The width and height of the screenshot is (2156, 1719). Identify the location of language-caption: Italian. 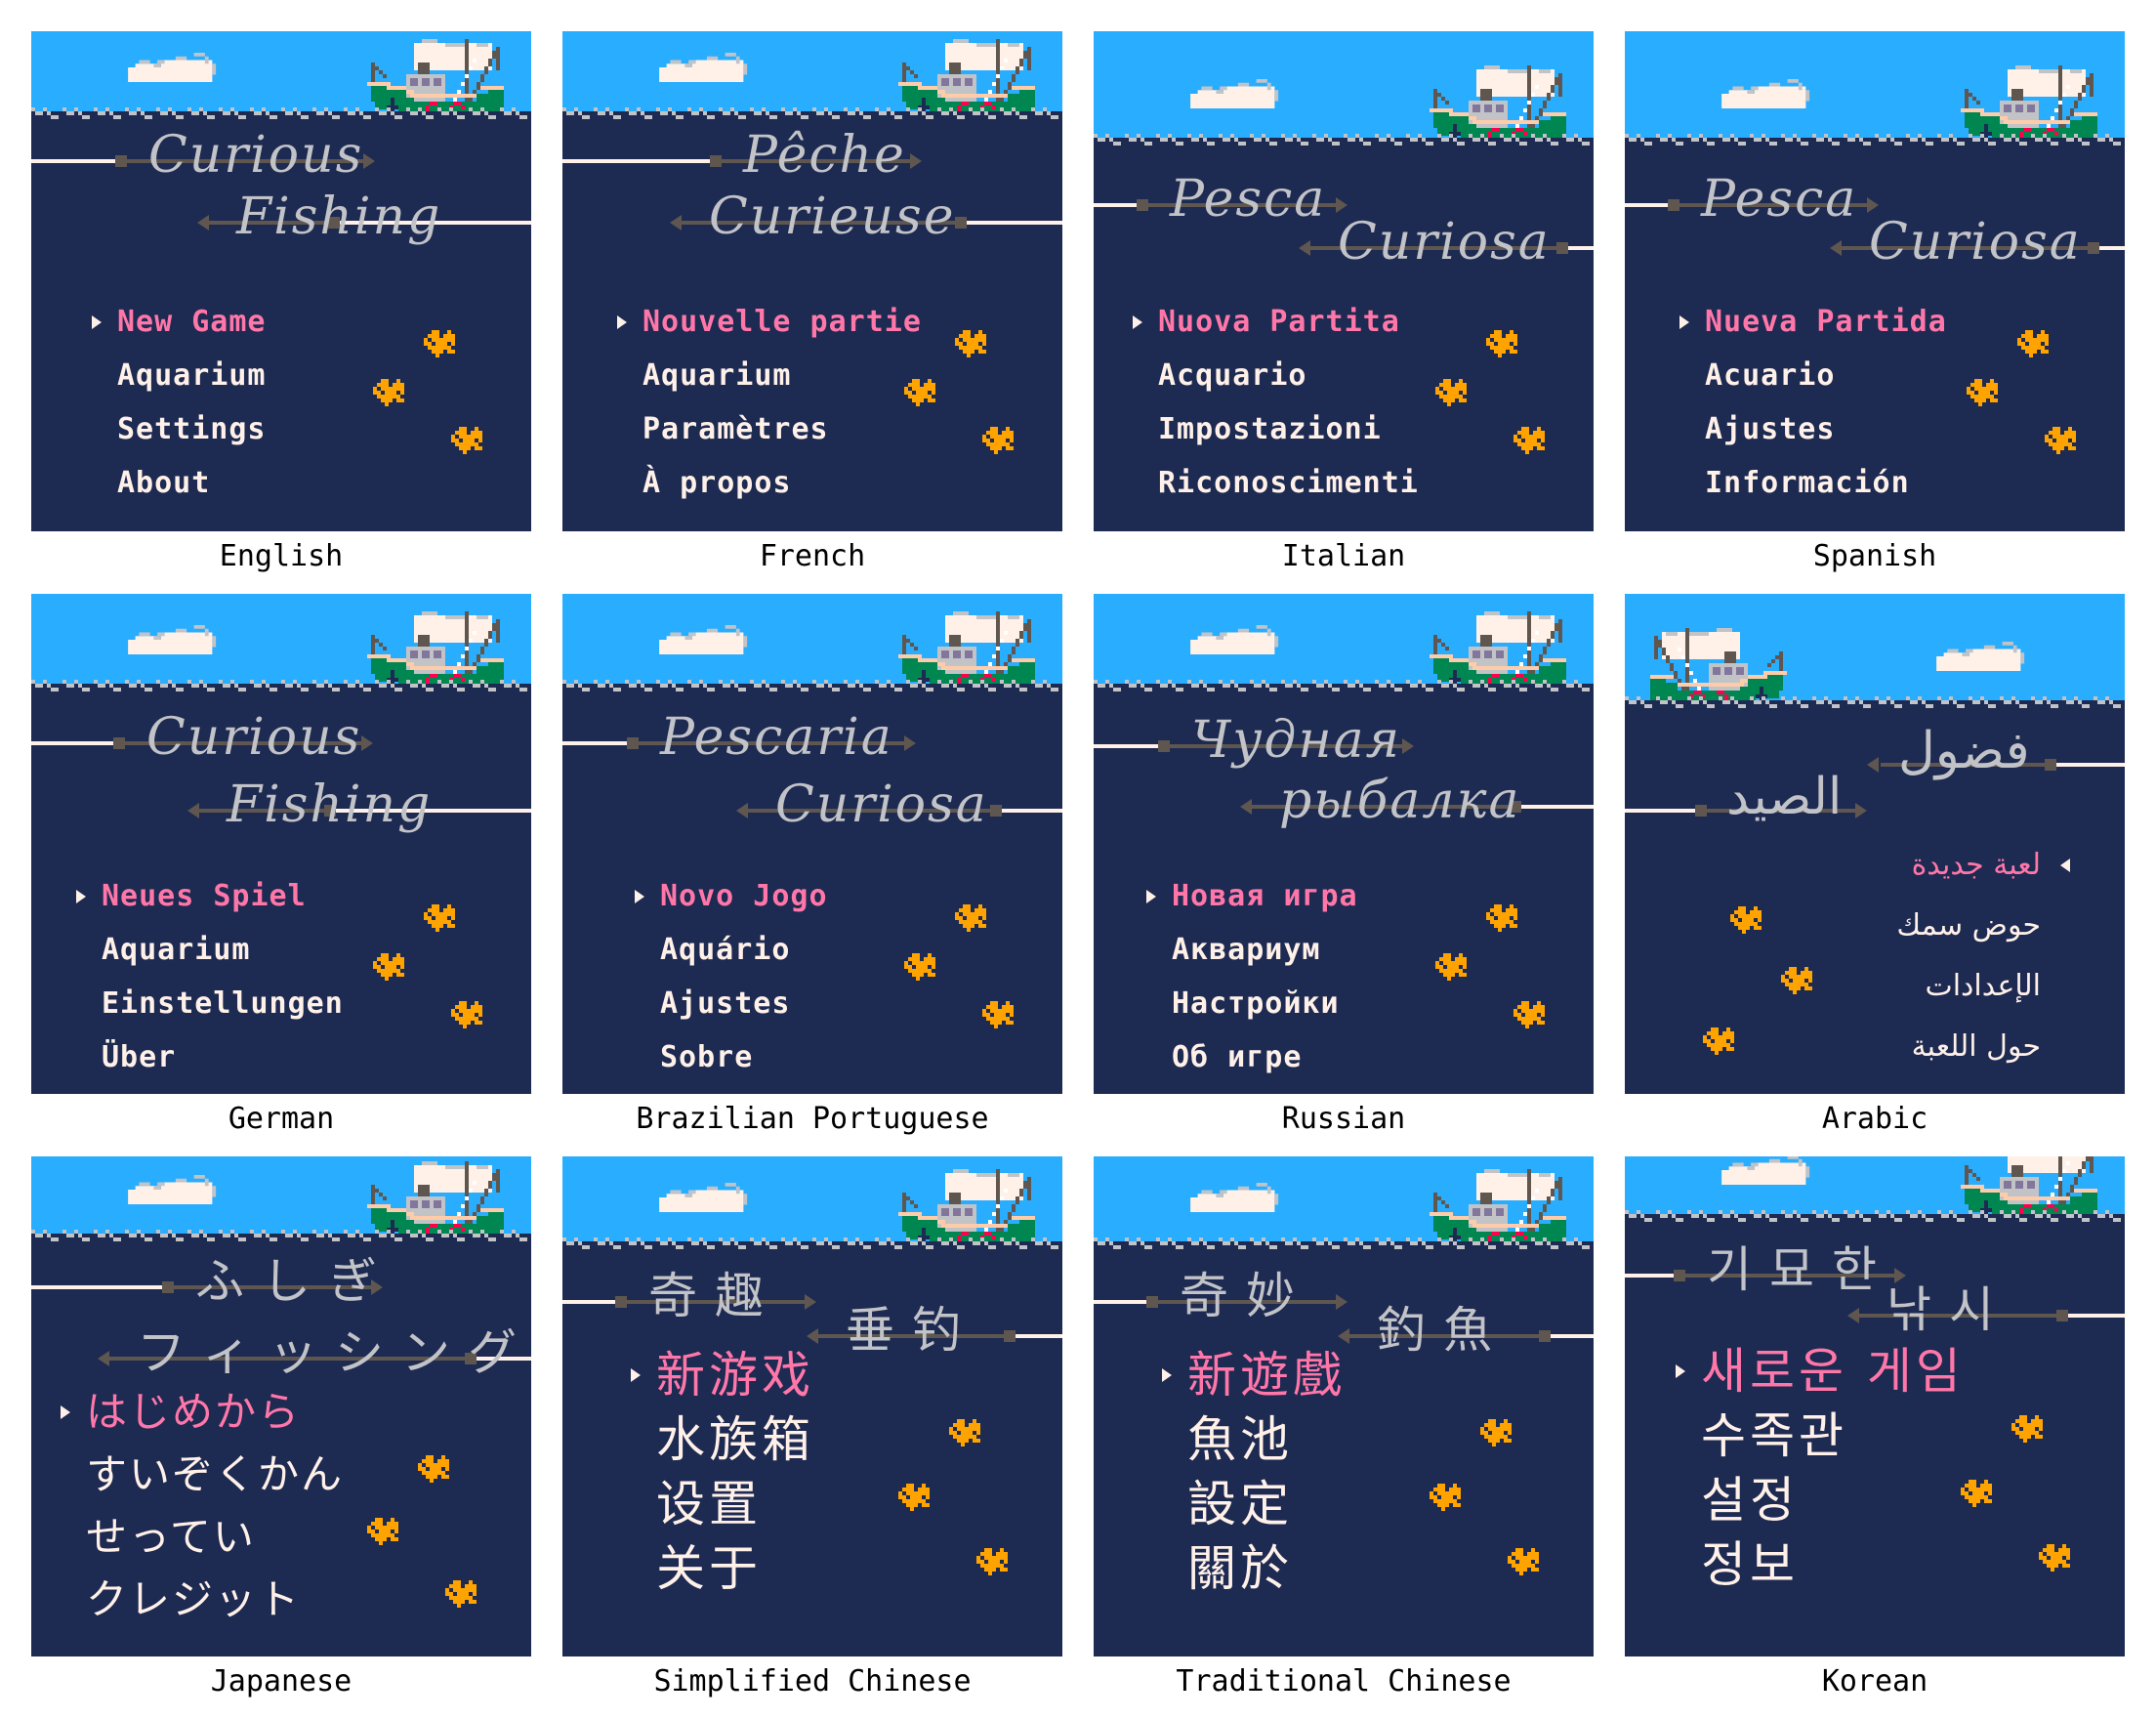
(1344, 556).